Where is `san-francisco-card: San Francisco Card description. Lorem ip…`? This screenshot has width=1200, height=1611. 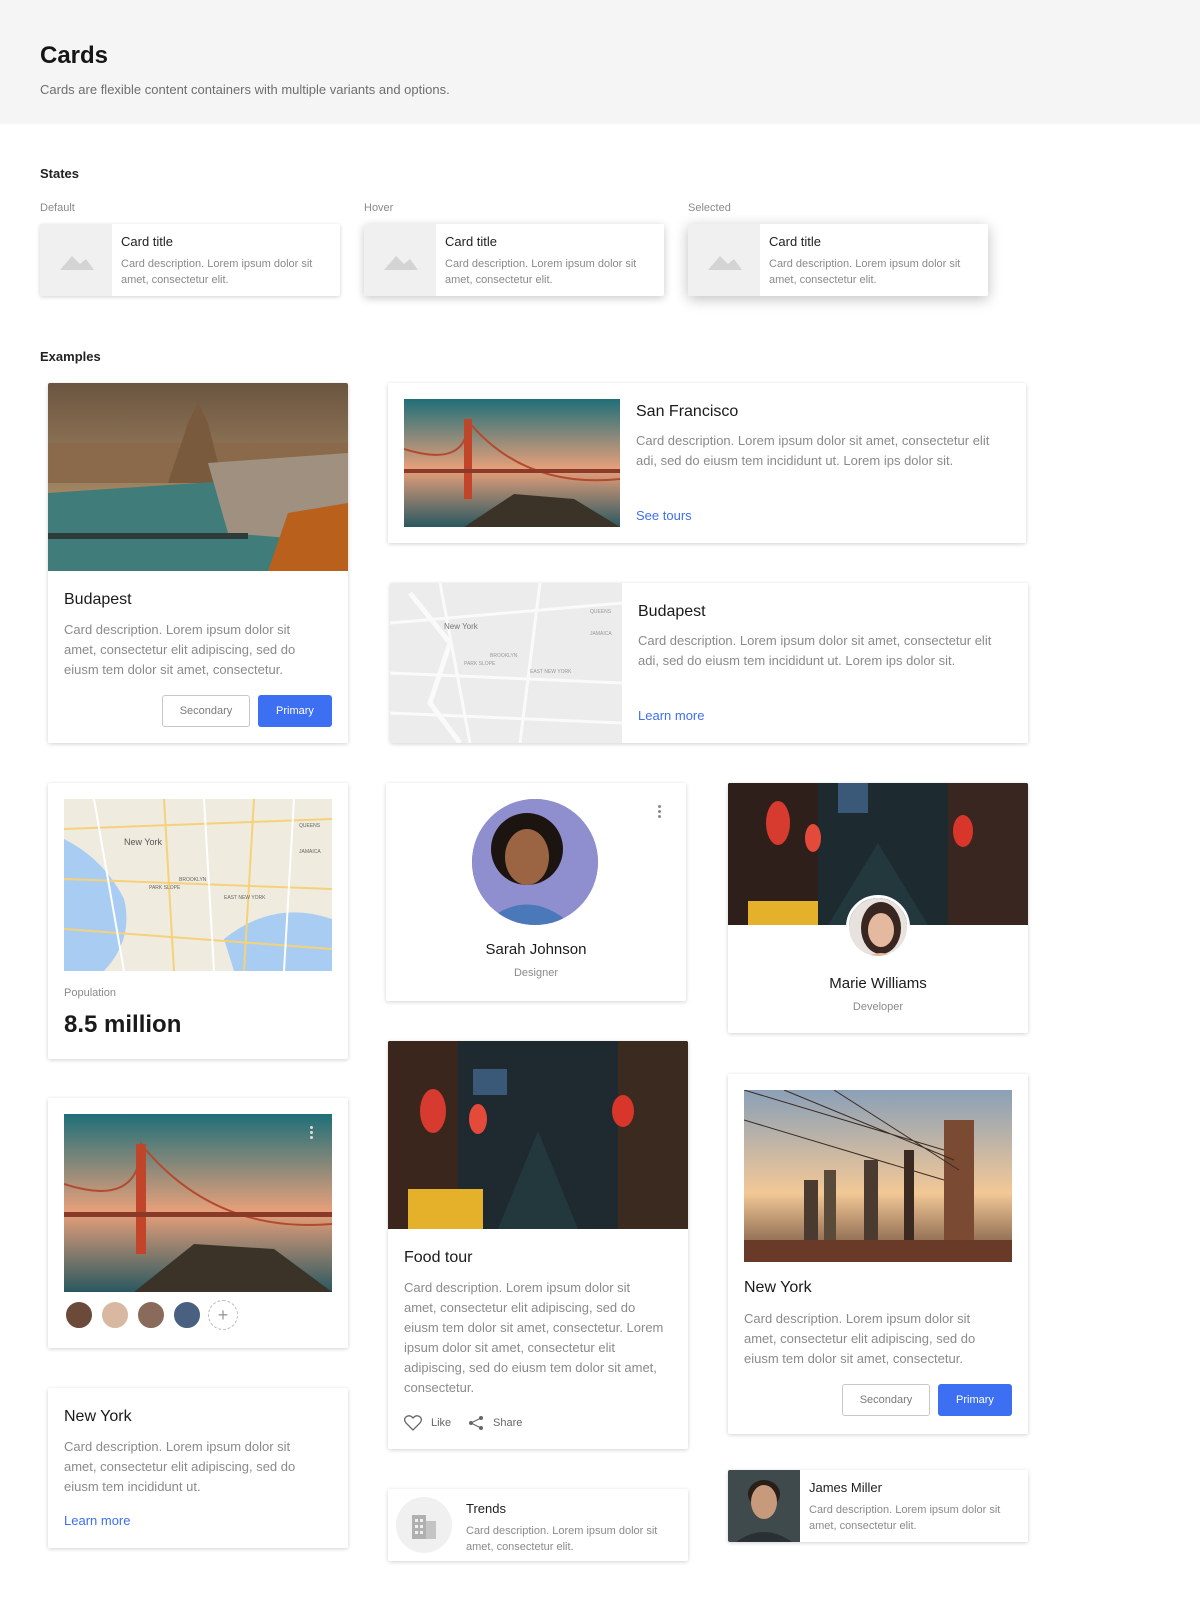
san-francisco-card: San Francisco Card description. Lorem ip… is located at coordinates (707, 463).